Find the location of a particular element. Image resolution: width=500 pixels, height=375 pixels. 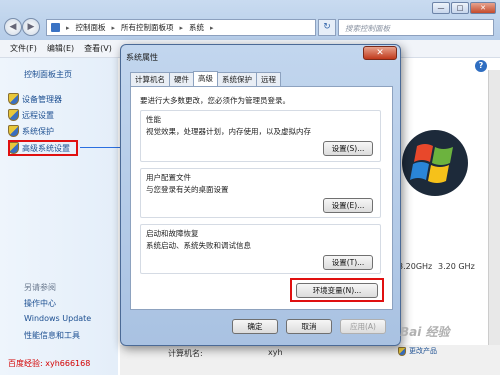

back-button: ◀ is located at coordinates (13, 27).